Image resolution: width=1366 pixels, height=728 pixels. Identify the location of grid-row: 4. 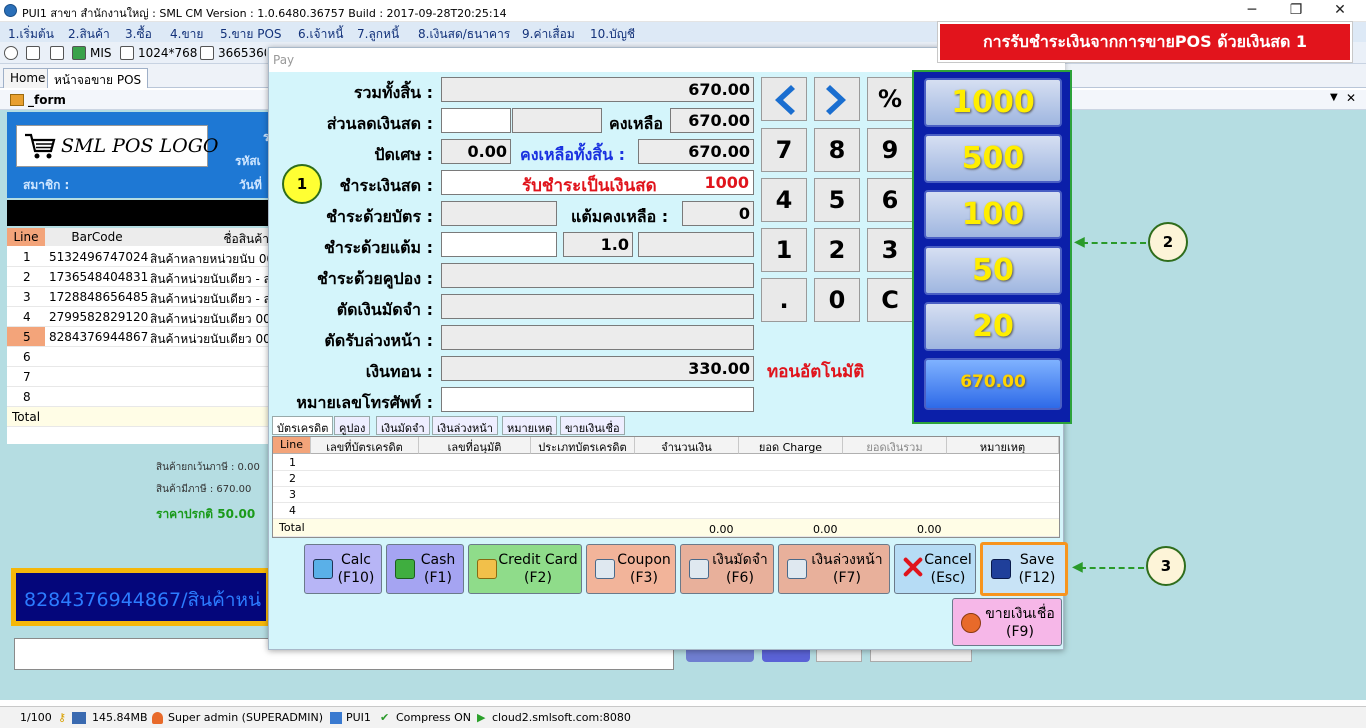
(666, 511).